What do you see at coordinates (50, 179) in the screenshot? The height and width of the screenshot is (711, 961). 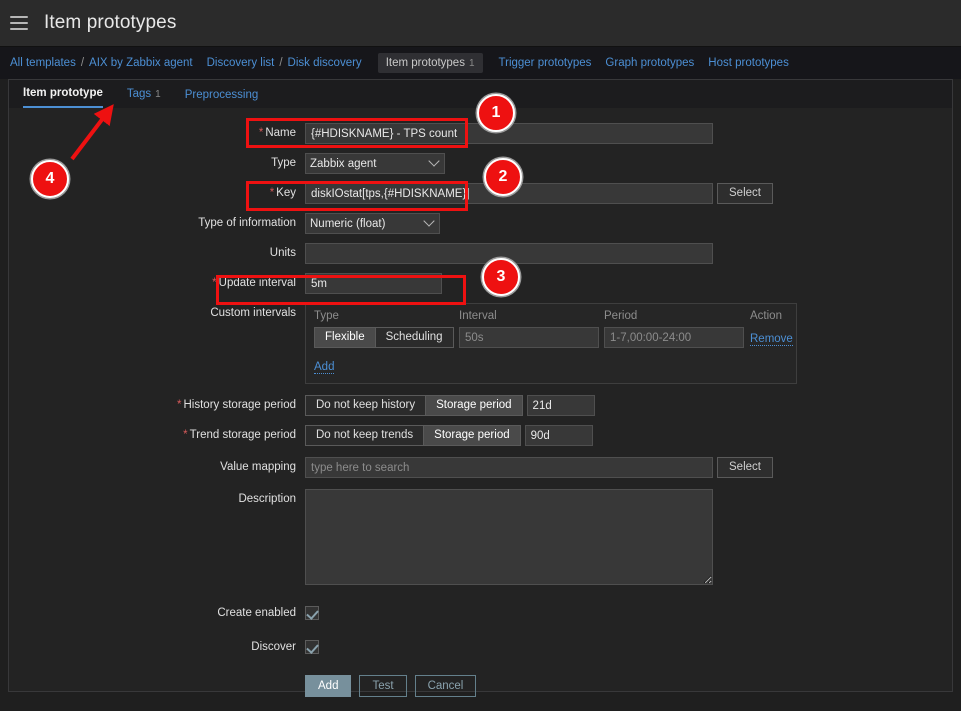 I see `annotation-marker-4: 4` at bounding box center [50, 179].